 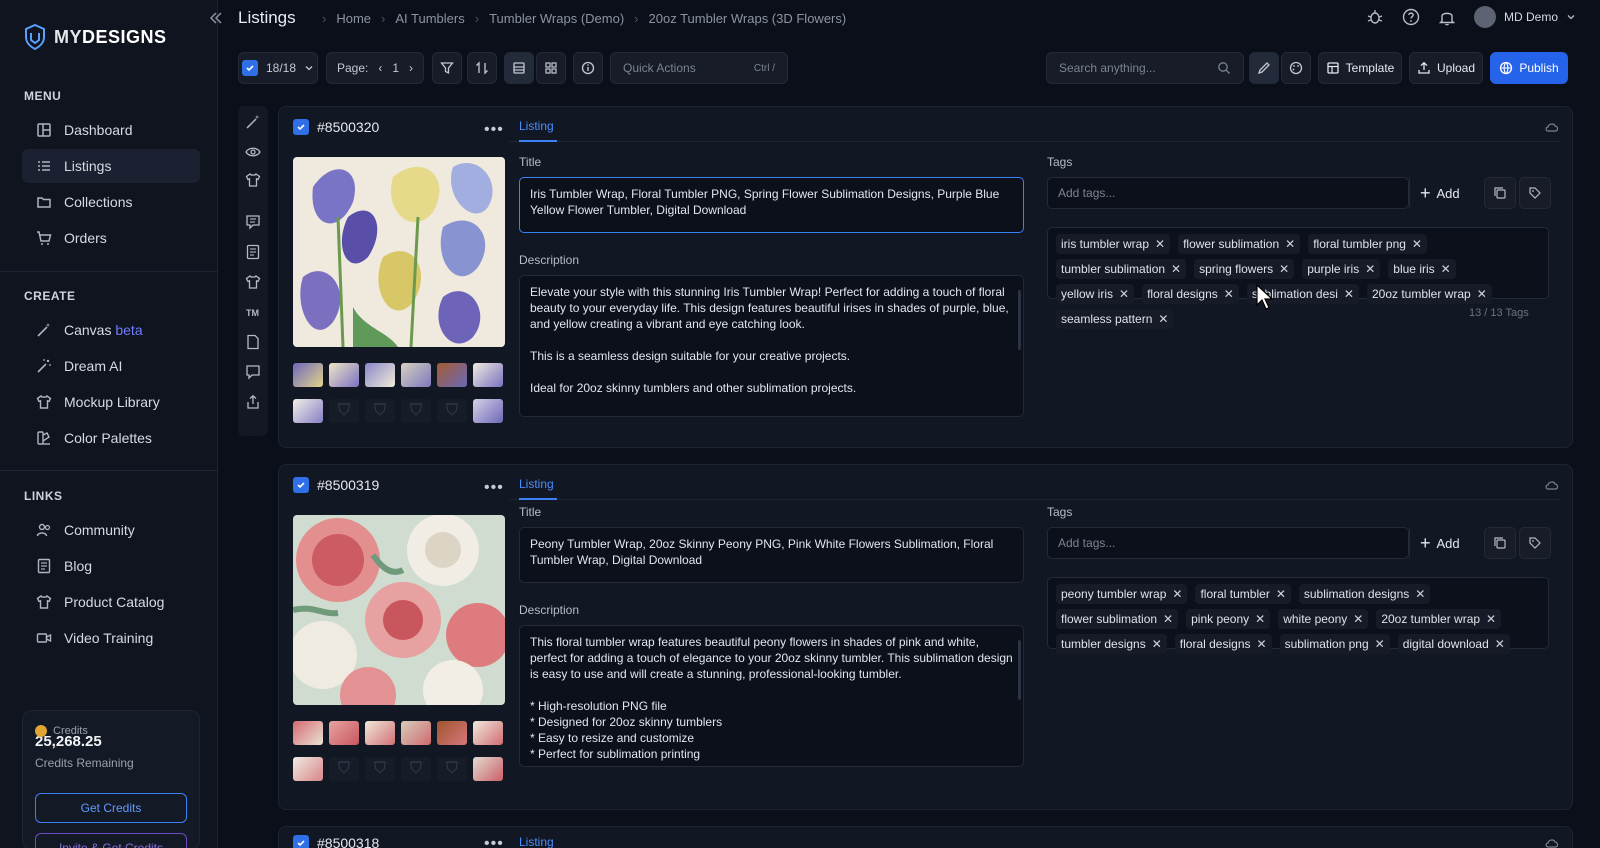 What do you see at coordinates (1447, 17) in the screenshot?
I see `bell-icon` at bounding box center [1447, 17].